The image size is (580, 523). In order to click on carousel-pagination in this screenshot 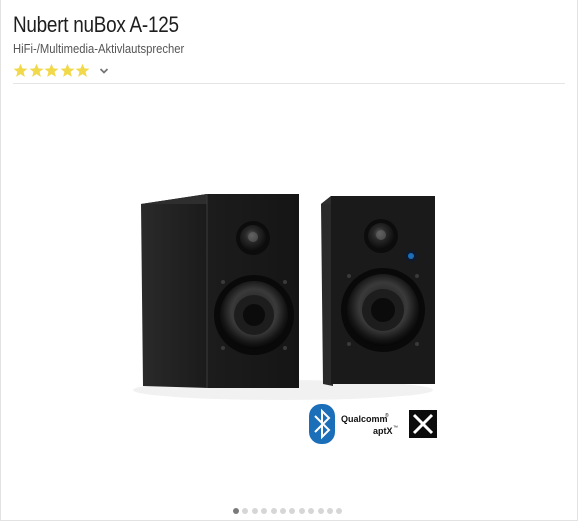, I will do `click(288, 511)`.